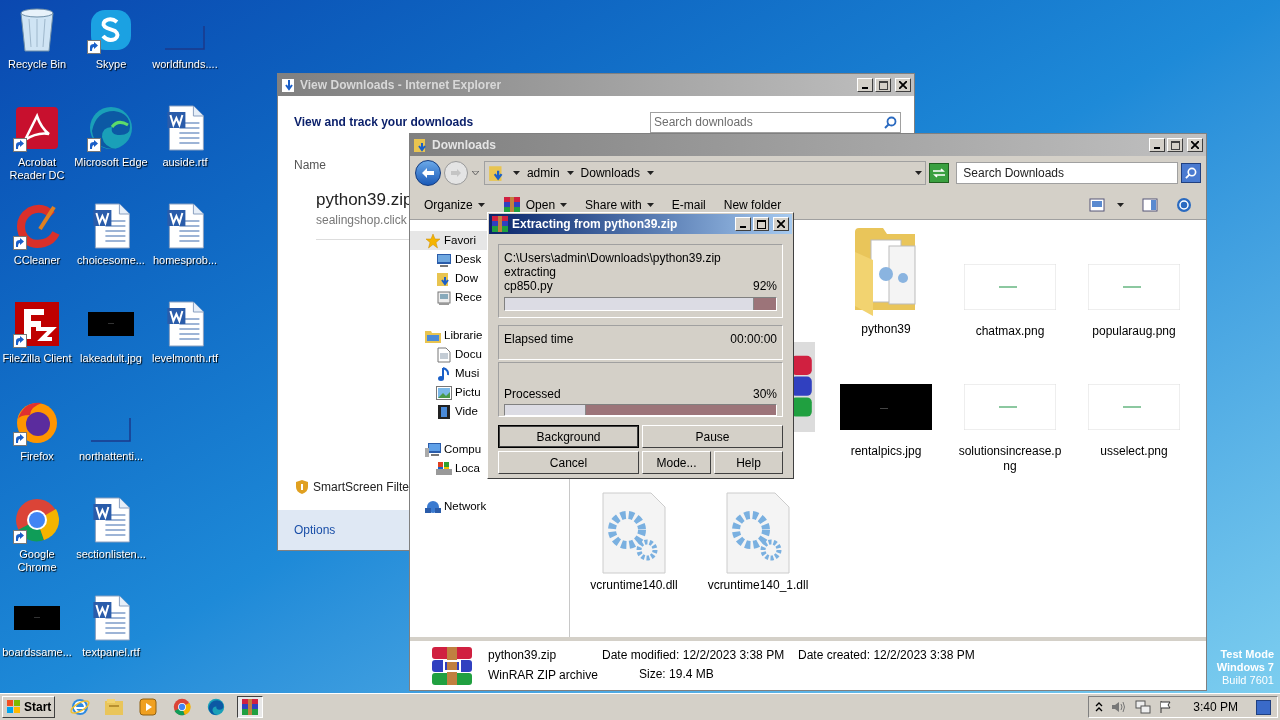 The width and height of the screenshot is (1280, 720). What do you see at coordinates (37, 358) in the screenshot?
I see `desktop-icon-label: FileZilla Client` at bounding box center [37, 358].